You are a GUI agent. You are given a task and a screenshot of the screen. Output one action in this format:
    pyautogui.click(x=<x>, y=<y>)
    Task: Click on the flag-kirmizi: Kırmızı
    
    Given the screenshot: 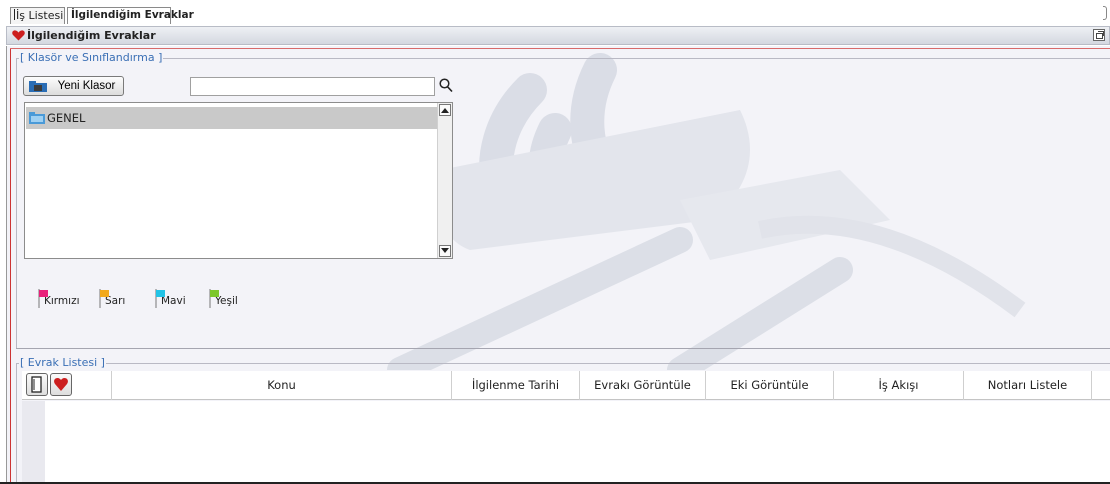 What is the action you would take?
    pyautogui.click(x=59, y=298)
    